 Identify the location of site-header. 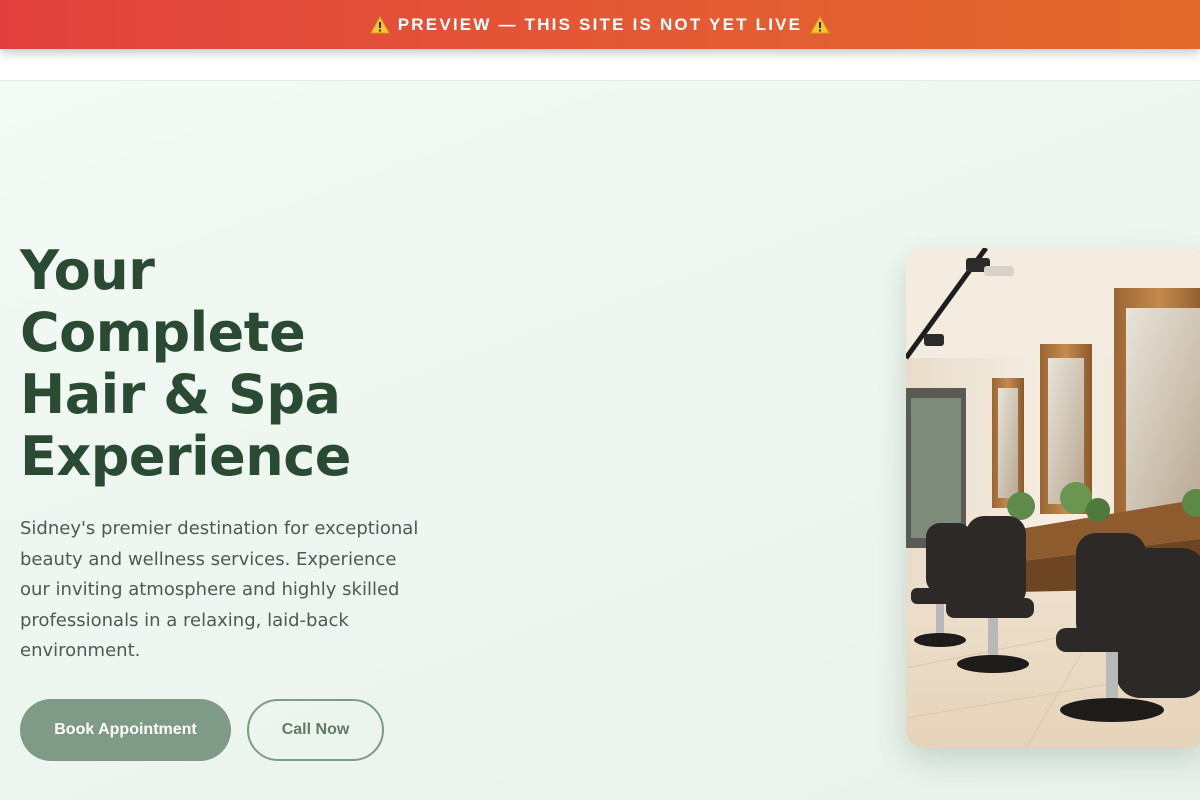
(600, 65).